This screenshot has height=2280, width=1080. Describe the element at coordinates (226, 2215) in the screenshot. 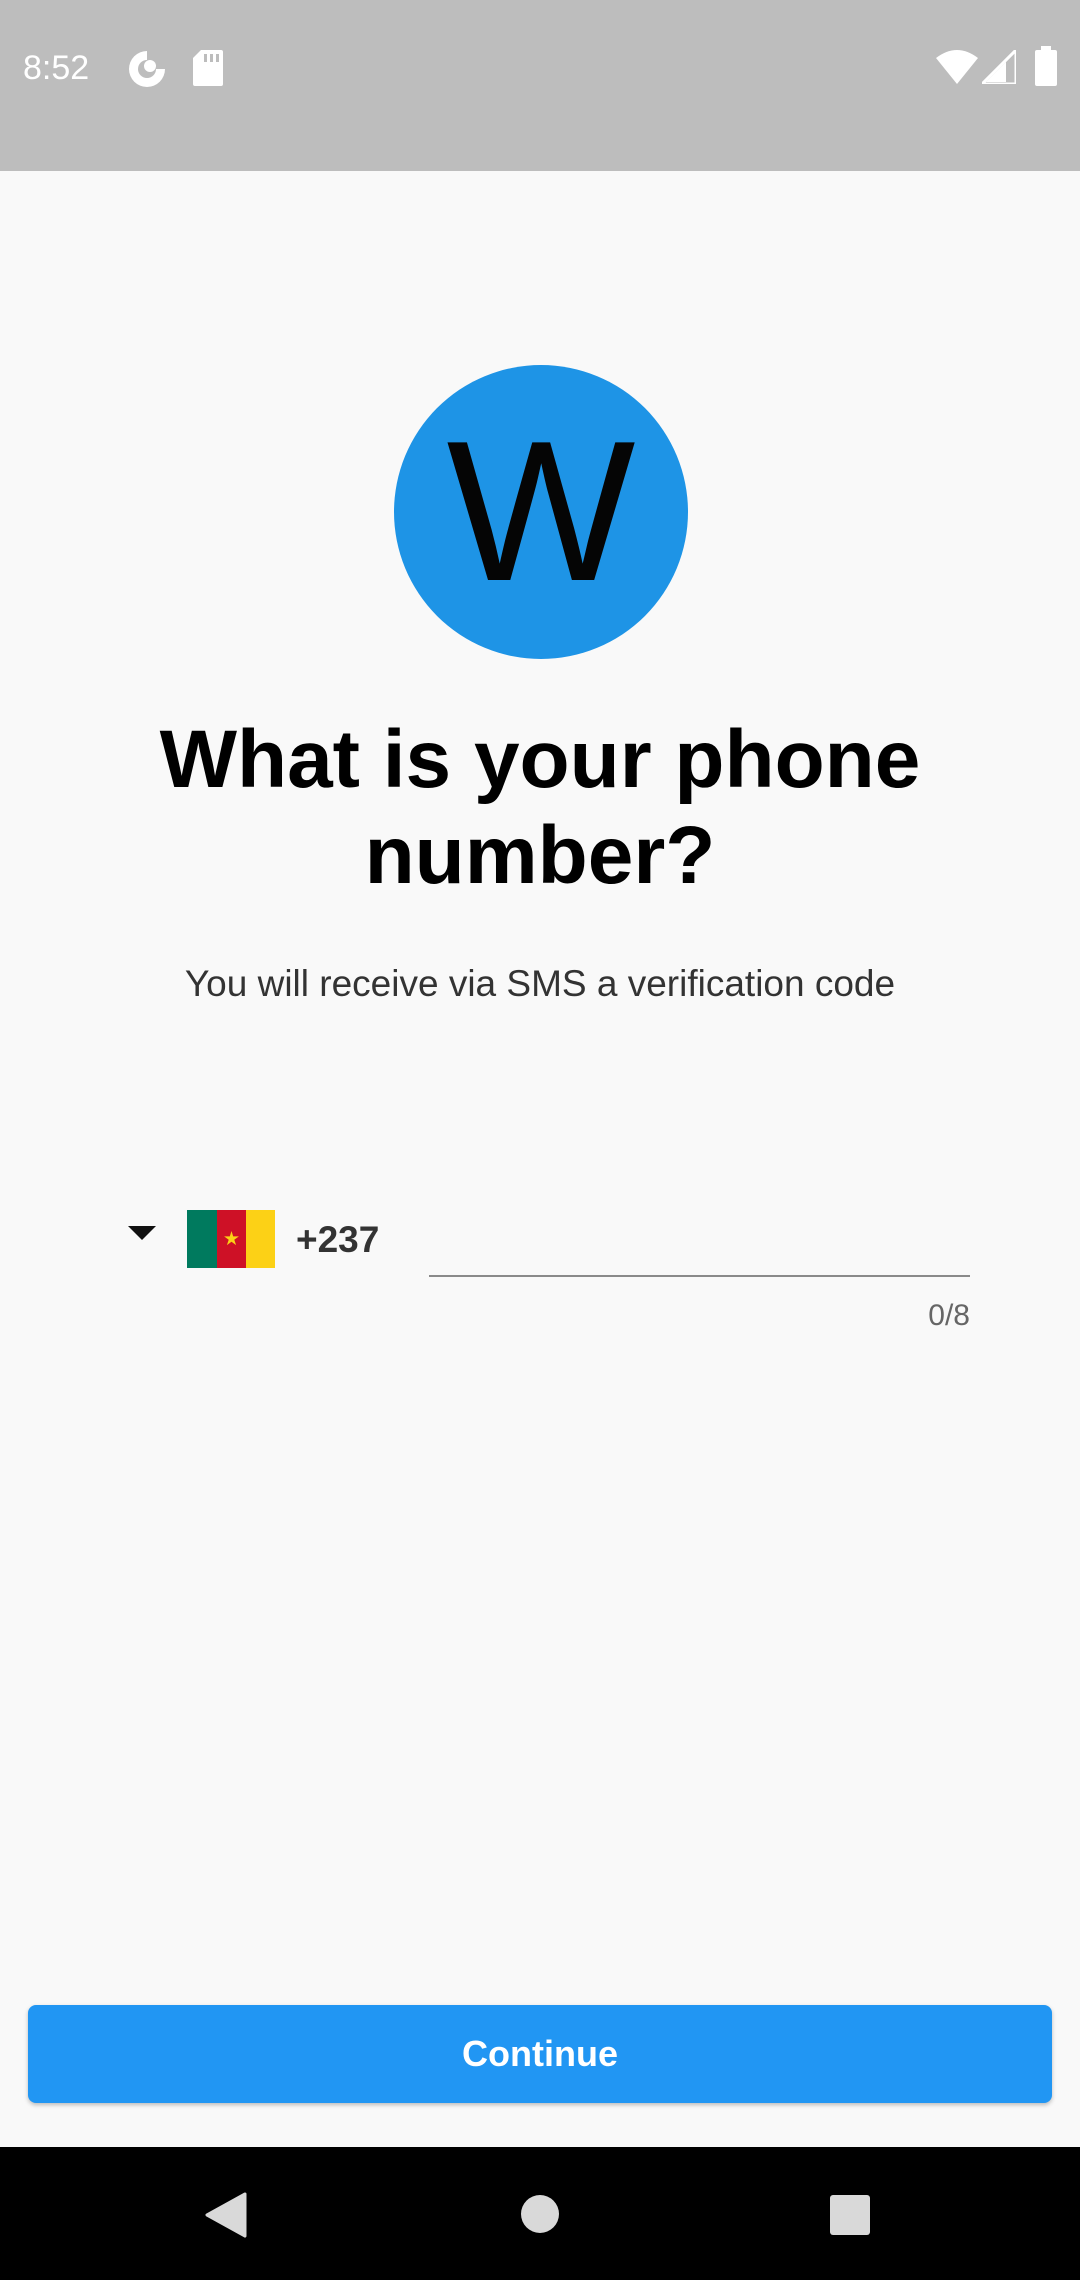

I see `back-icon` at that location.